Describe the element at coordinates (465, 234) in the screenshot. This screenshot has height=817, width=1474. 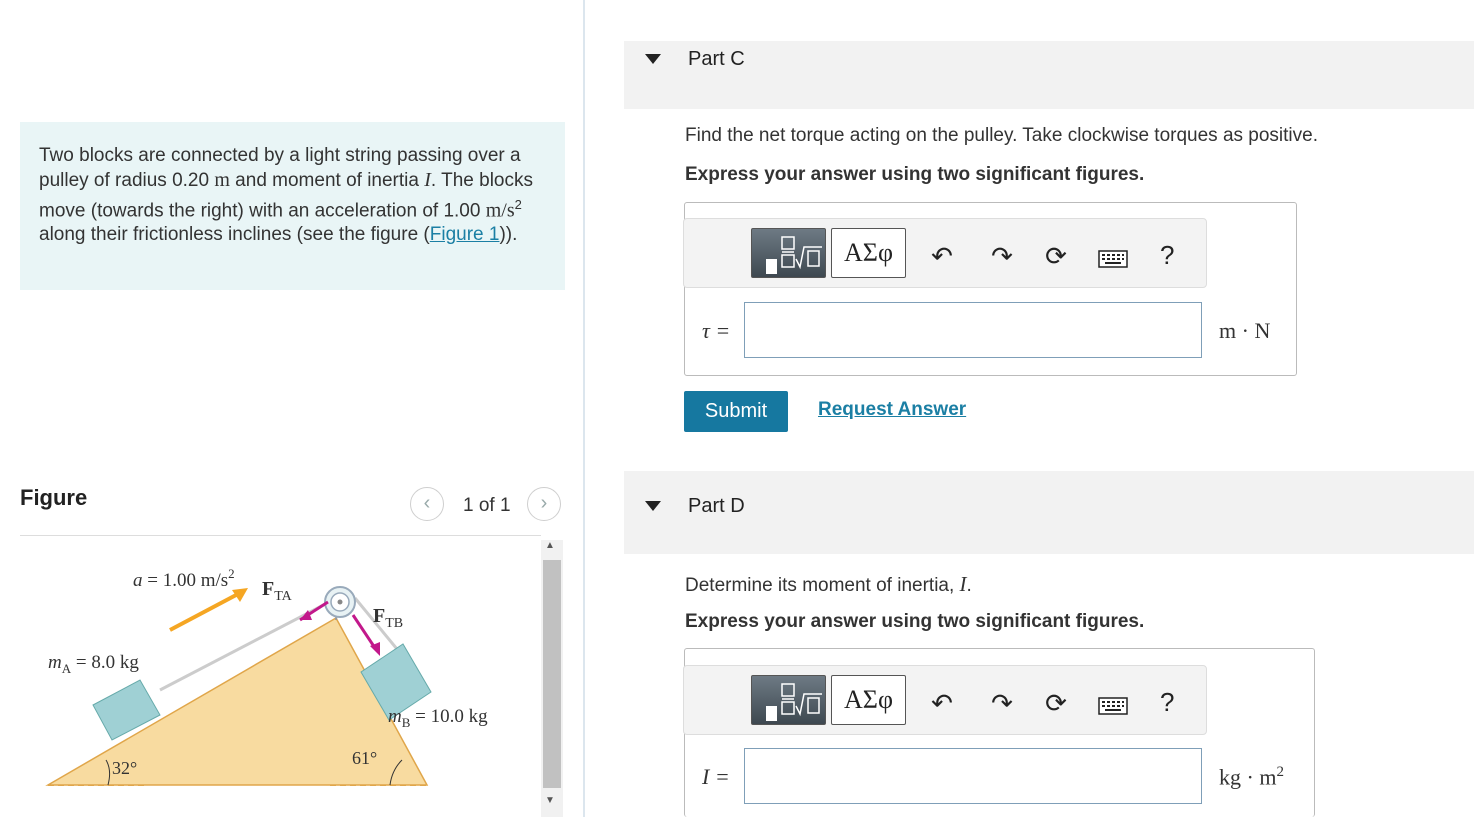
I see `figure-link: Figure 1` at that location.